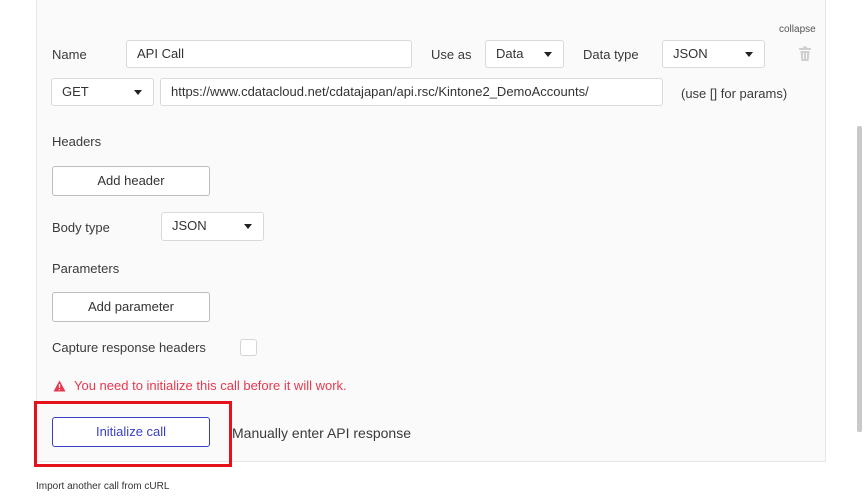 The height and width of the screenshot is (499, 868). What do you see at coordinates (690, 53) in the screenshot?
I see `data-type-value: JSON` at bounding box center [690, 53].